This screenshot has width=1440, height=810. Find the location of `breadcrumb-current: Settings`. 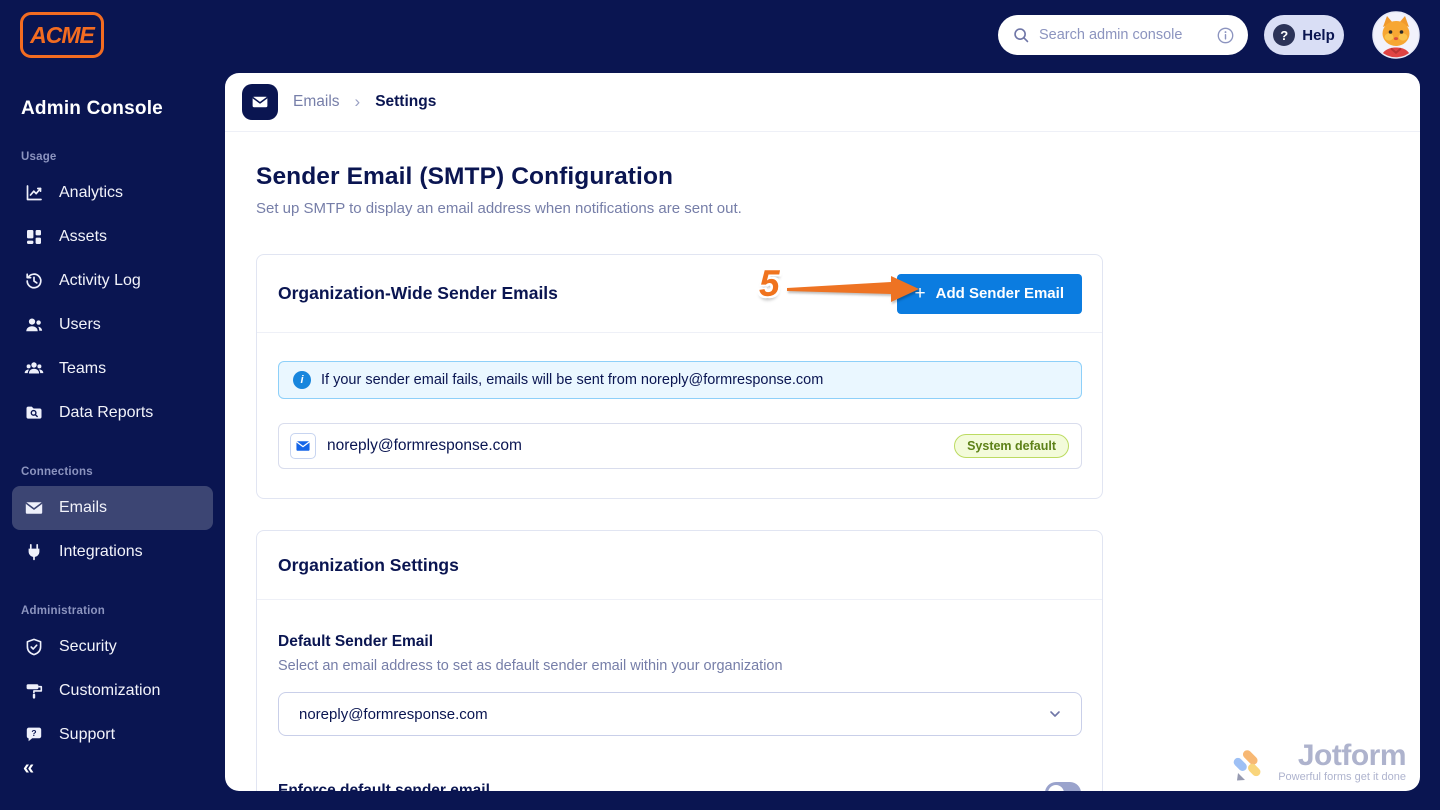

breadcrumb-current: Settings is located at coordinates (406, 101).